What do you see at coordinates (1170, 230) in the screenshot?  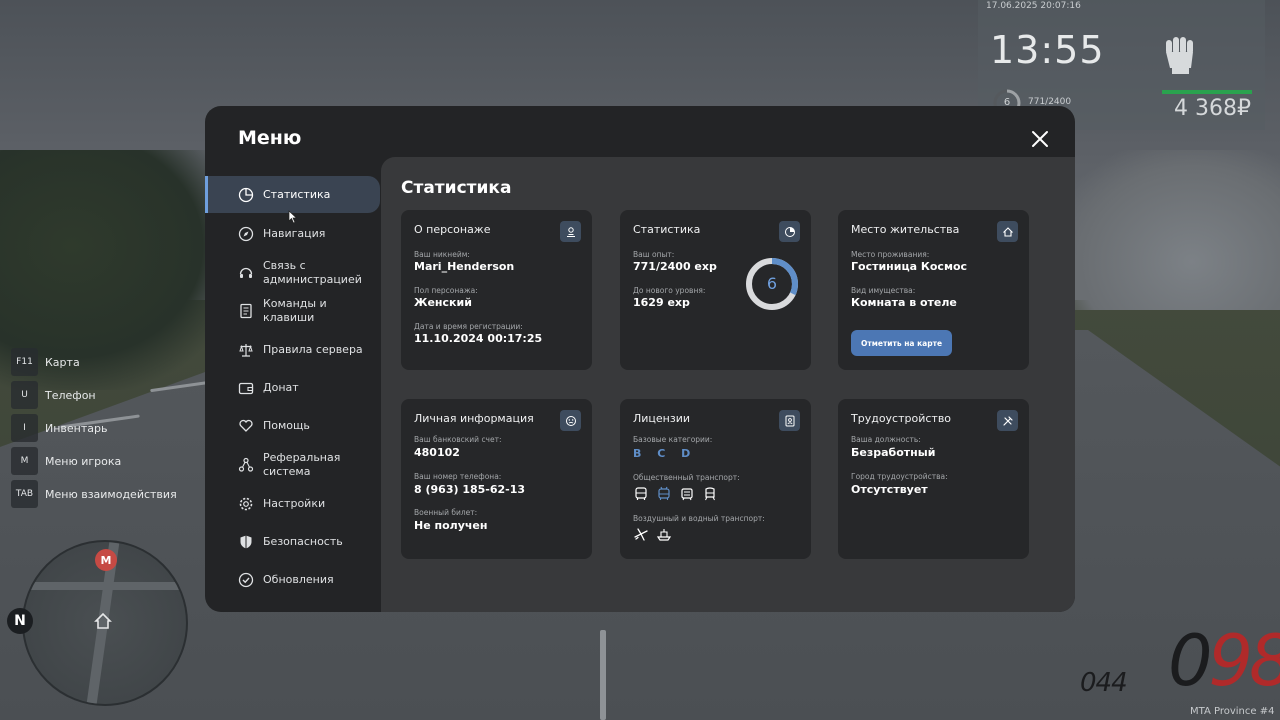 I see `stadium-structure` at bounding box center [1170, 230].